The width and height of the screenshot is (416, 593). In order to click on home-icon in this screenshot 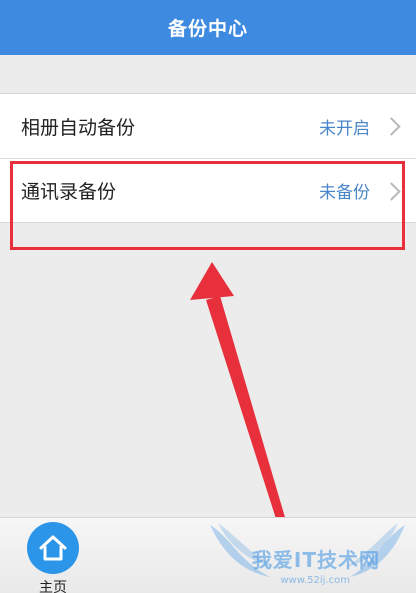, I will do `click(53, 548)`.